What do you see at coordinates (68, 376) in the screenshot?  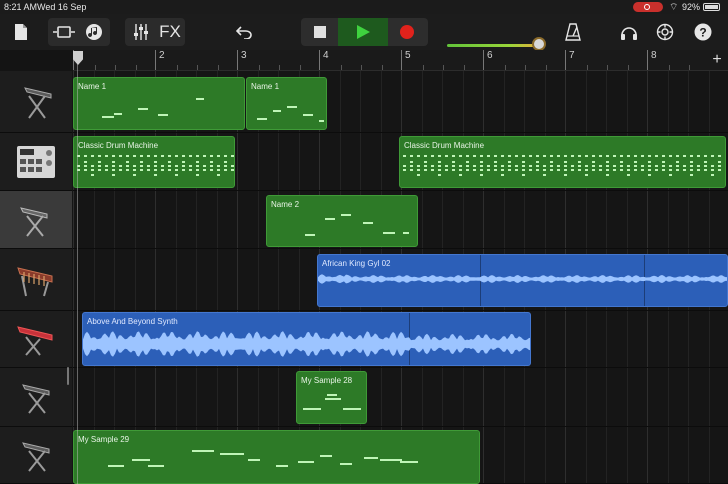 I see `header-resize-handle` at bounding box center [68, 376].